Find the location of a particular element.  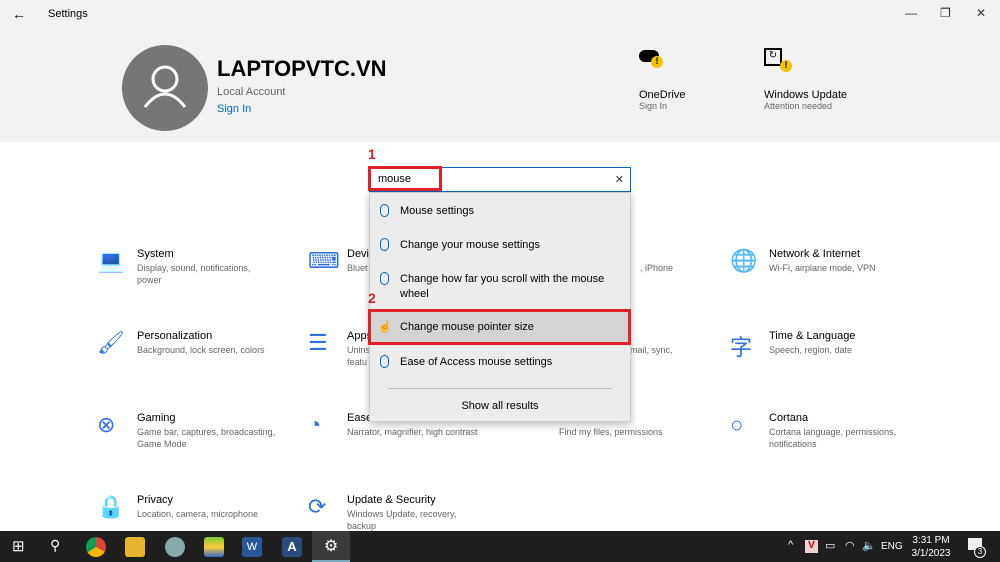

volume-icon: 🔈 is located at coordinates (869, 545).